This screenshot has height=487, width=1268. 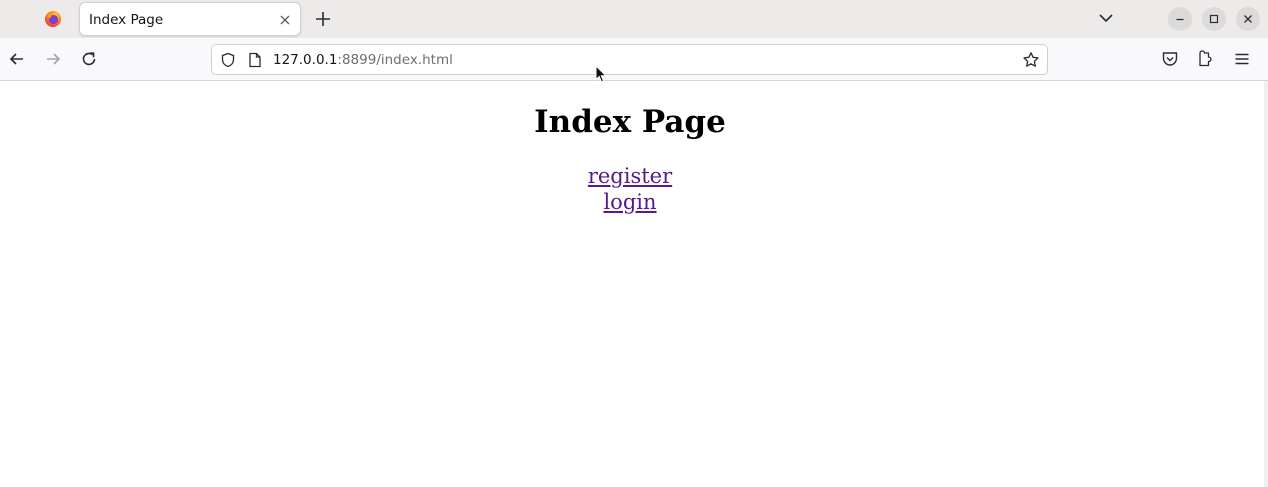 What do you see at coordinates (630, 176) in the screenshot?
I see `register-link: register` at bounding box center [630, 176].